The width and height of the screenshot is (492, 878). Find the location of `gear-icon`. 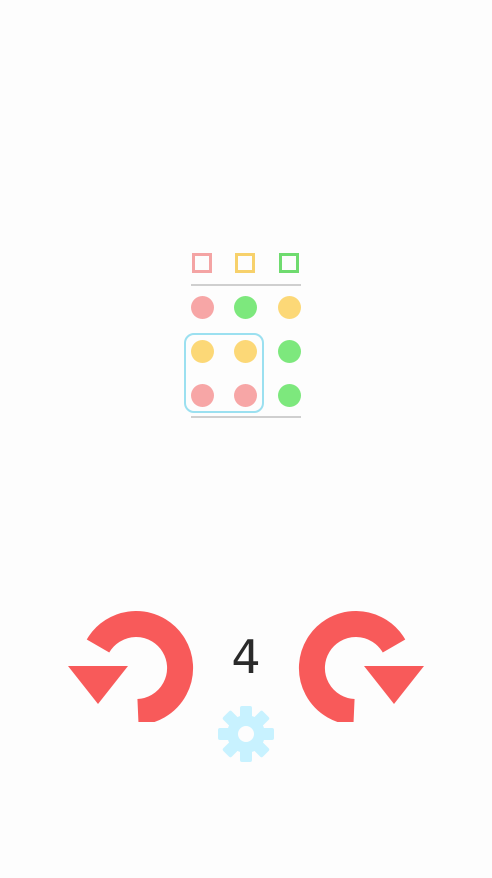

gear-icon is located at coordinates (246, 734).